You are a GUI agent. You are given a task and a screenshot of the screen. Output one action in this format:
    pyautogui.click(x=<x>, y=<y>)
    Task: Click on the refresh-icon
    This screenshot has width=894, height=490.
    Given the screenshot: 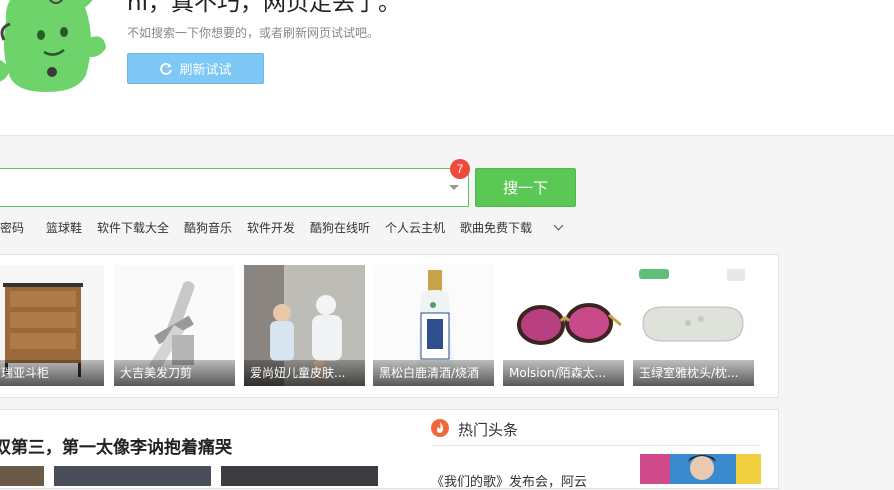 What is the action you would take?
    pyautogui.click(x=166, y=69)
    